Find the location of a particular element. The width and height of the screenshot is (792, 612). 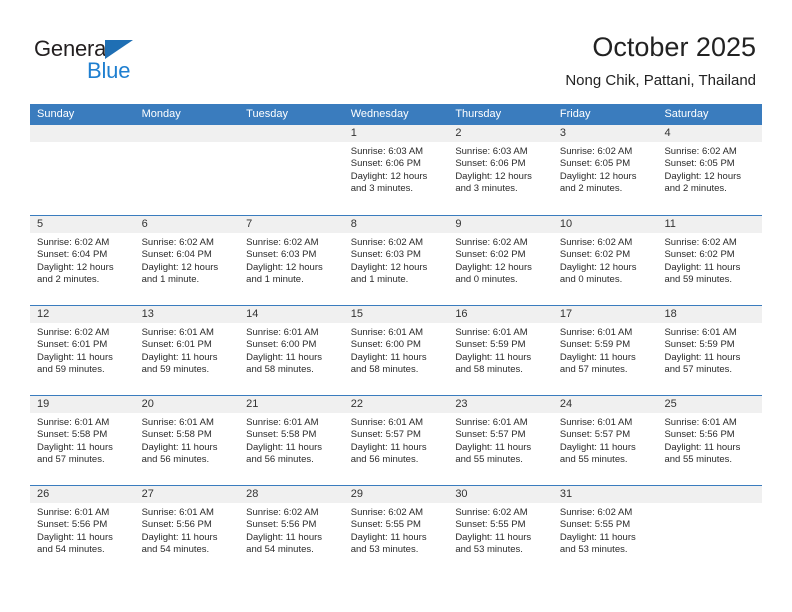

day-number: 16 is located at coordinates (500, 314).